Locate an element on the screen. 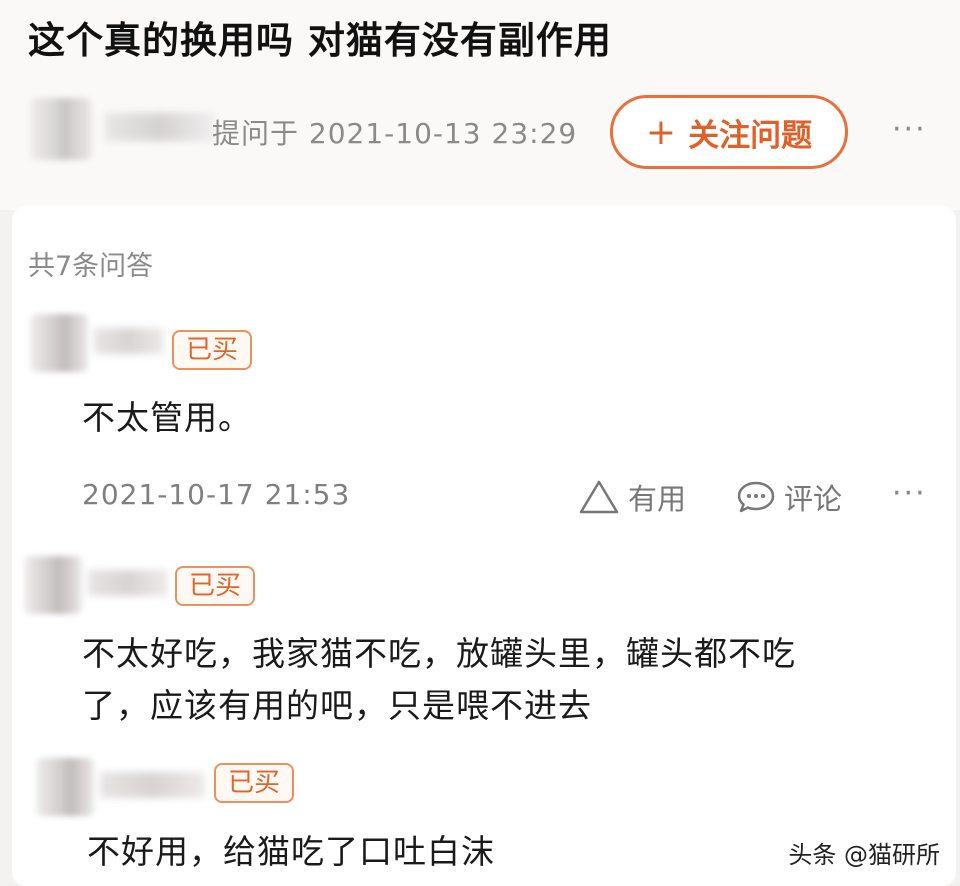  follow-question-button: + 关注问题 is located at coordinates (729, 132).